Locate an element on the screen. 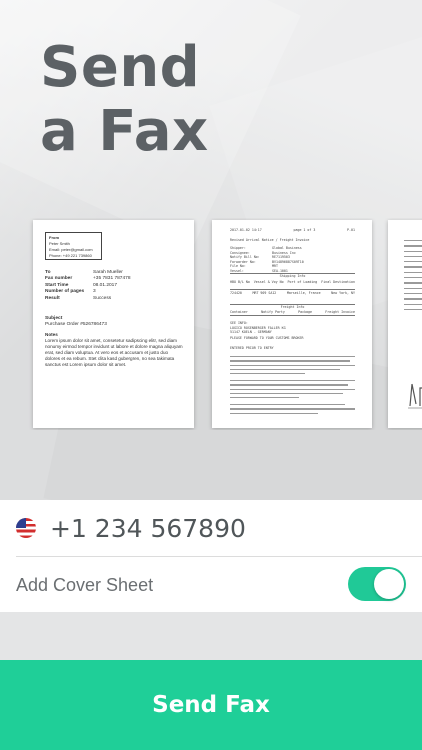 The image size is (422, 750). page3-text-lines is located at coordinates (413, 277).